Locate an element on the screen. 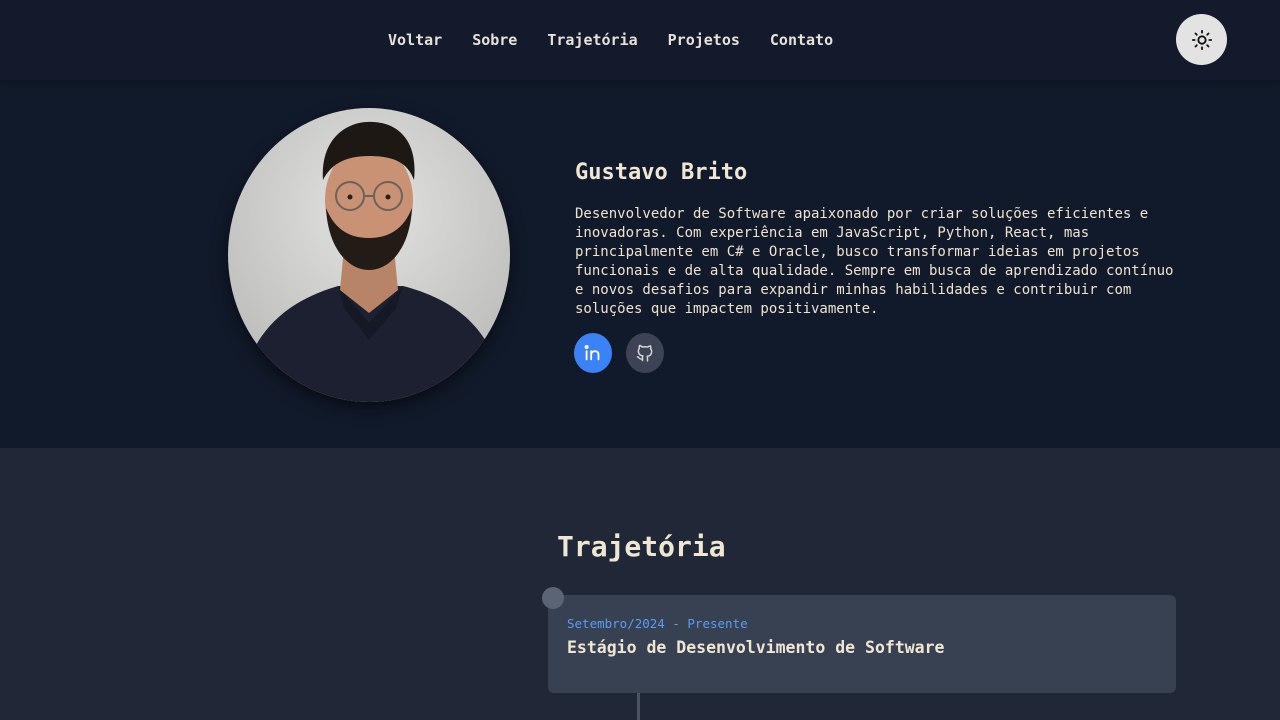  profile-photo is located at coordinates (369, 255).